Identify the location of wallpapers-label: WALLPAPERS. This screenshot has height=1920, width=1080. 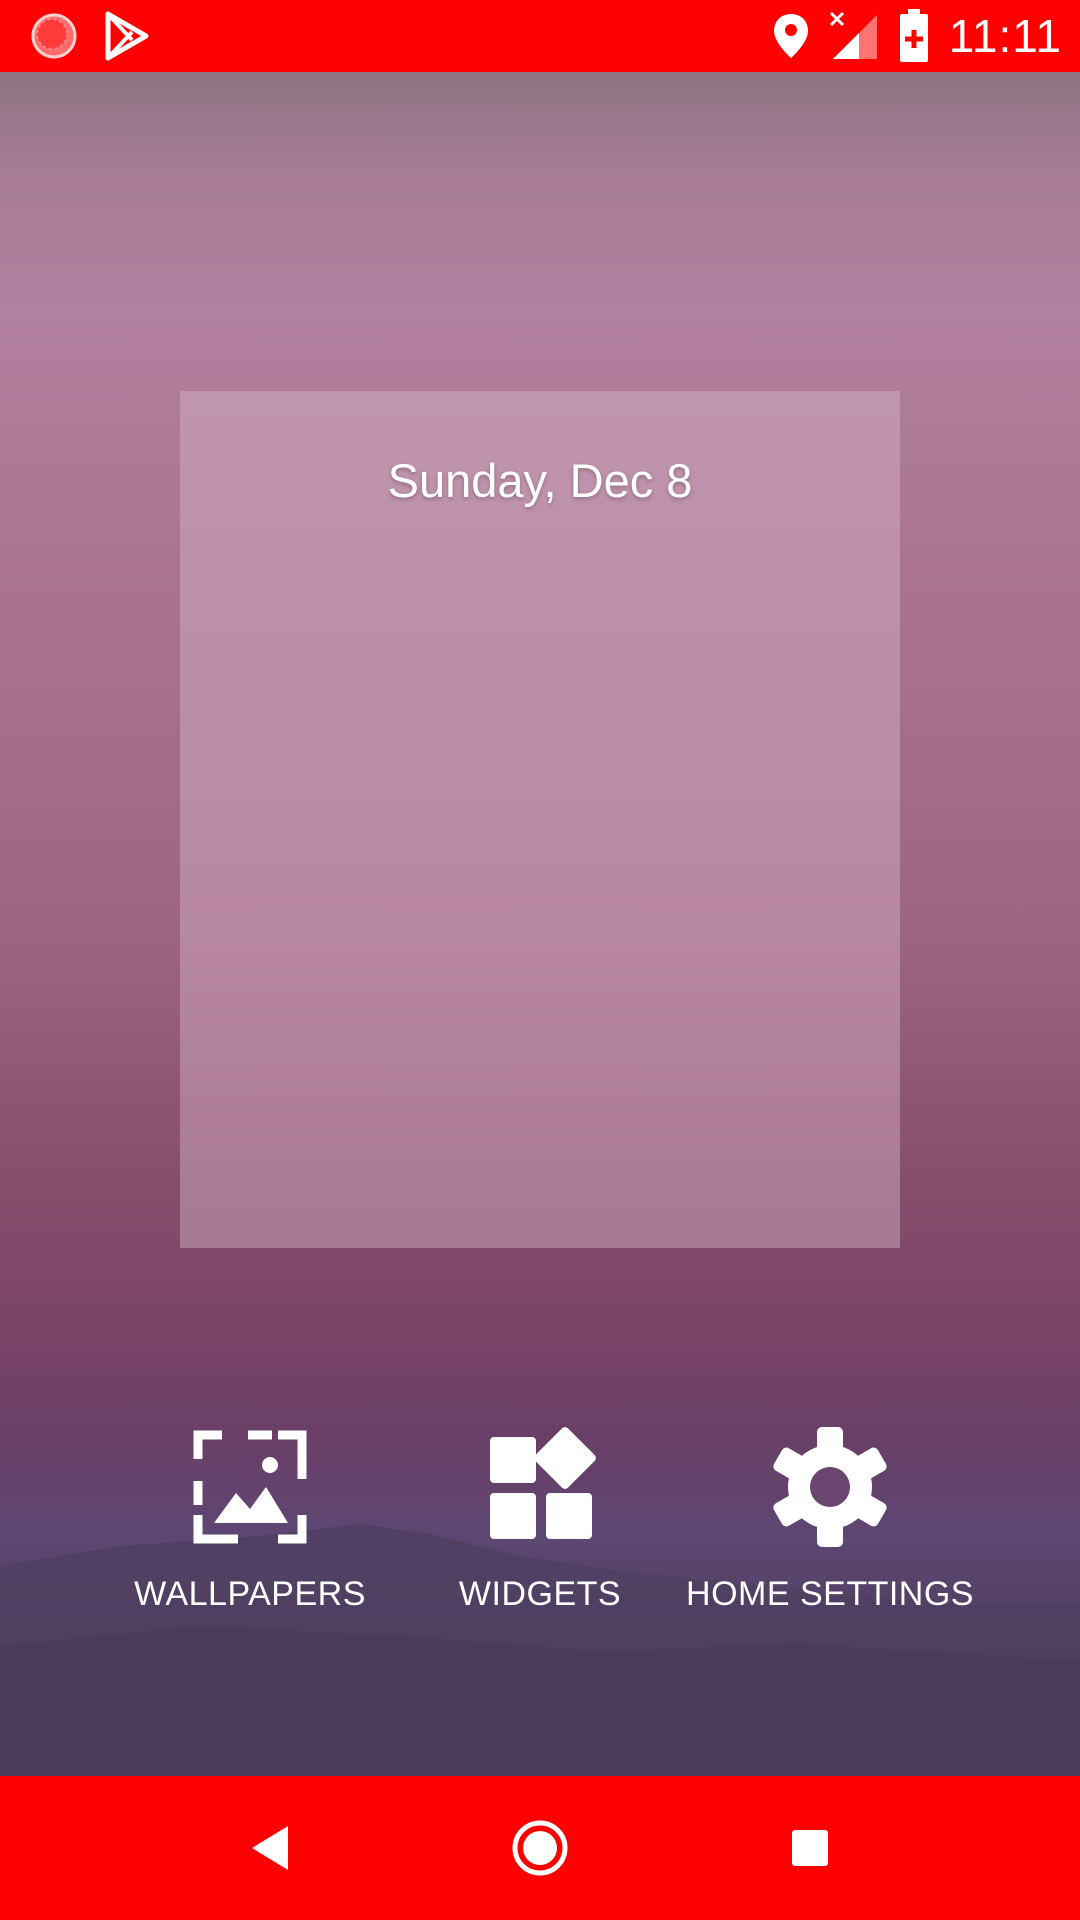
(250, 1594).